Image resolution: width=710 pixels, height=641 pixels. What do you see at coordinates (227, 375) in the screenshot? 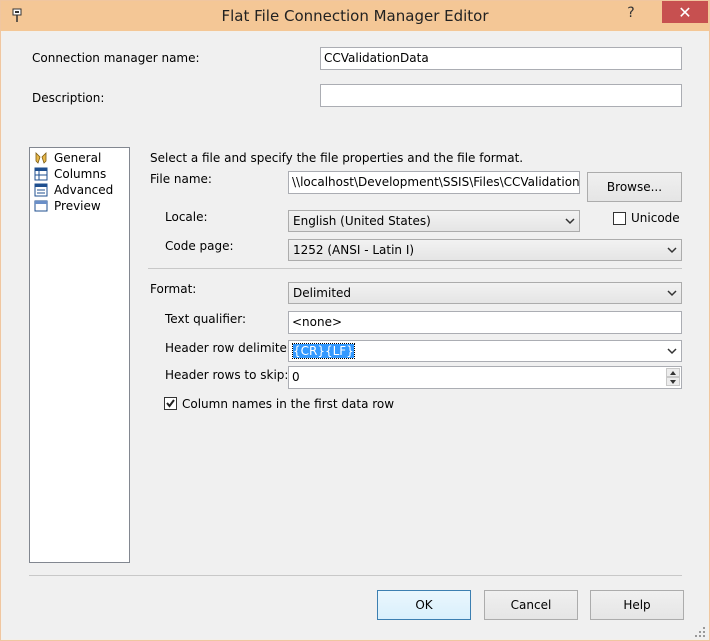
I see `header-skip-label: Header rows to skip:` at bounding box center [227, 375].